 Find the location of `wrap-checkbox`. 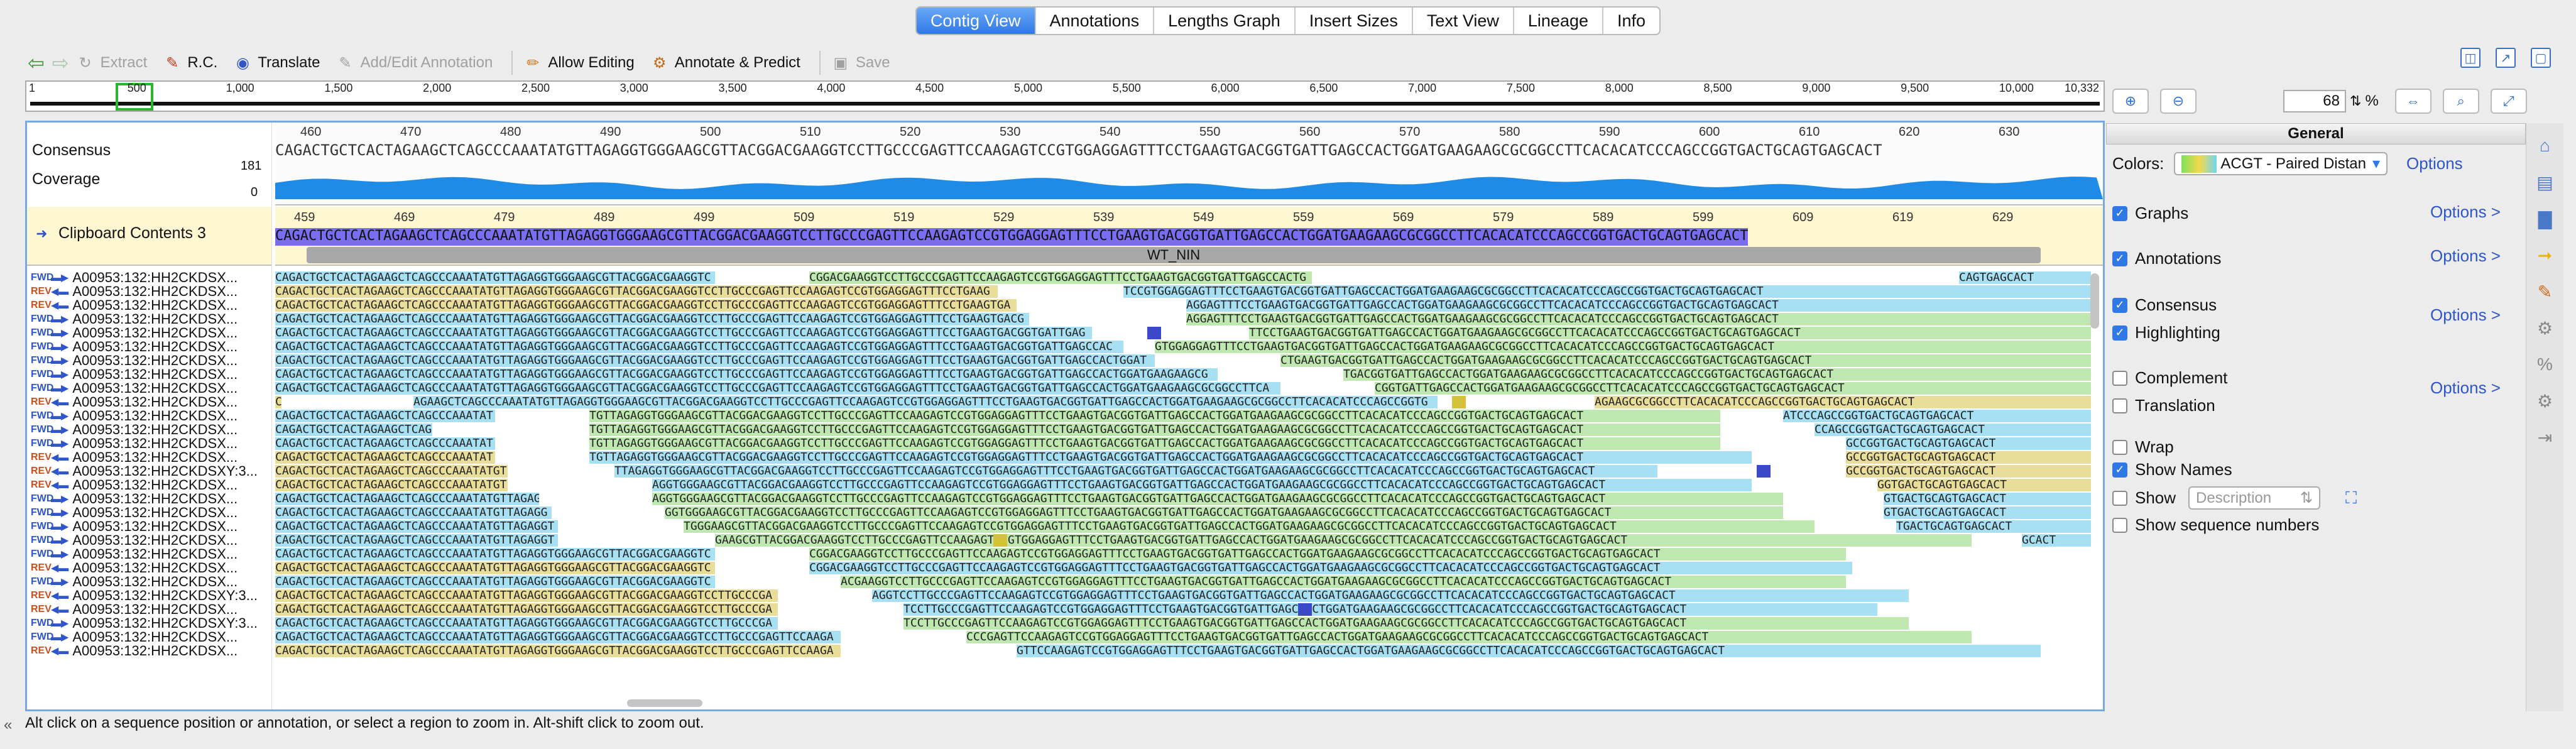

wrap-checkbox is located at coordinates (2119, 447).